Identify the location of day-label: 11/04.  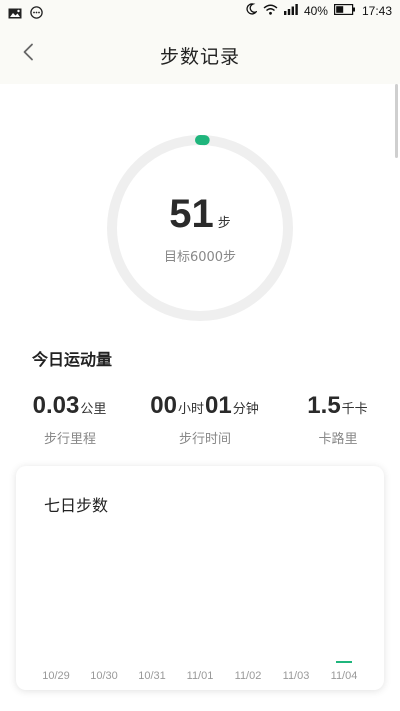
(344, 676).